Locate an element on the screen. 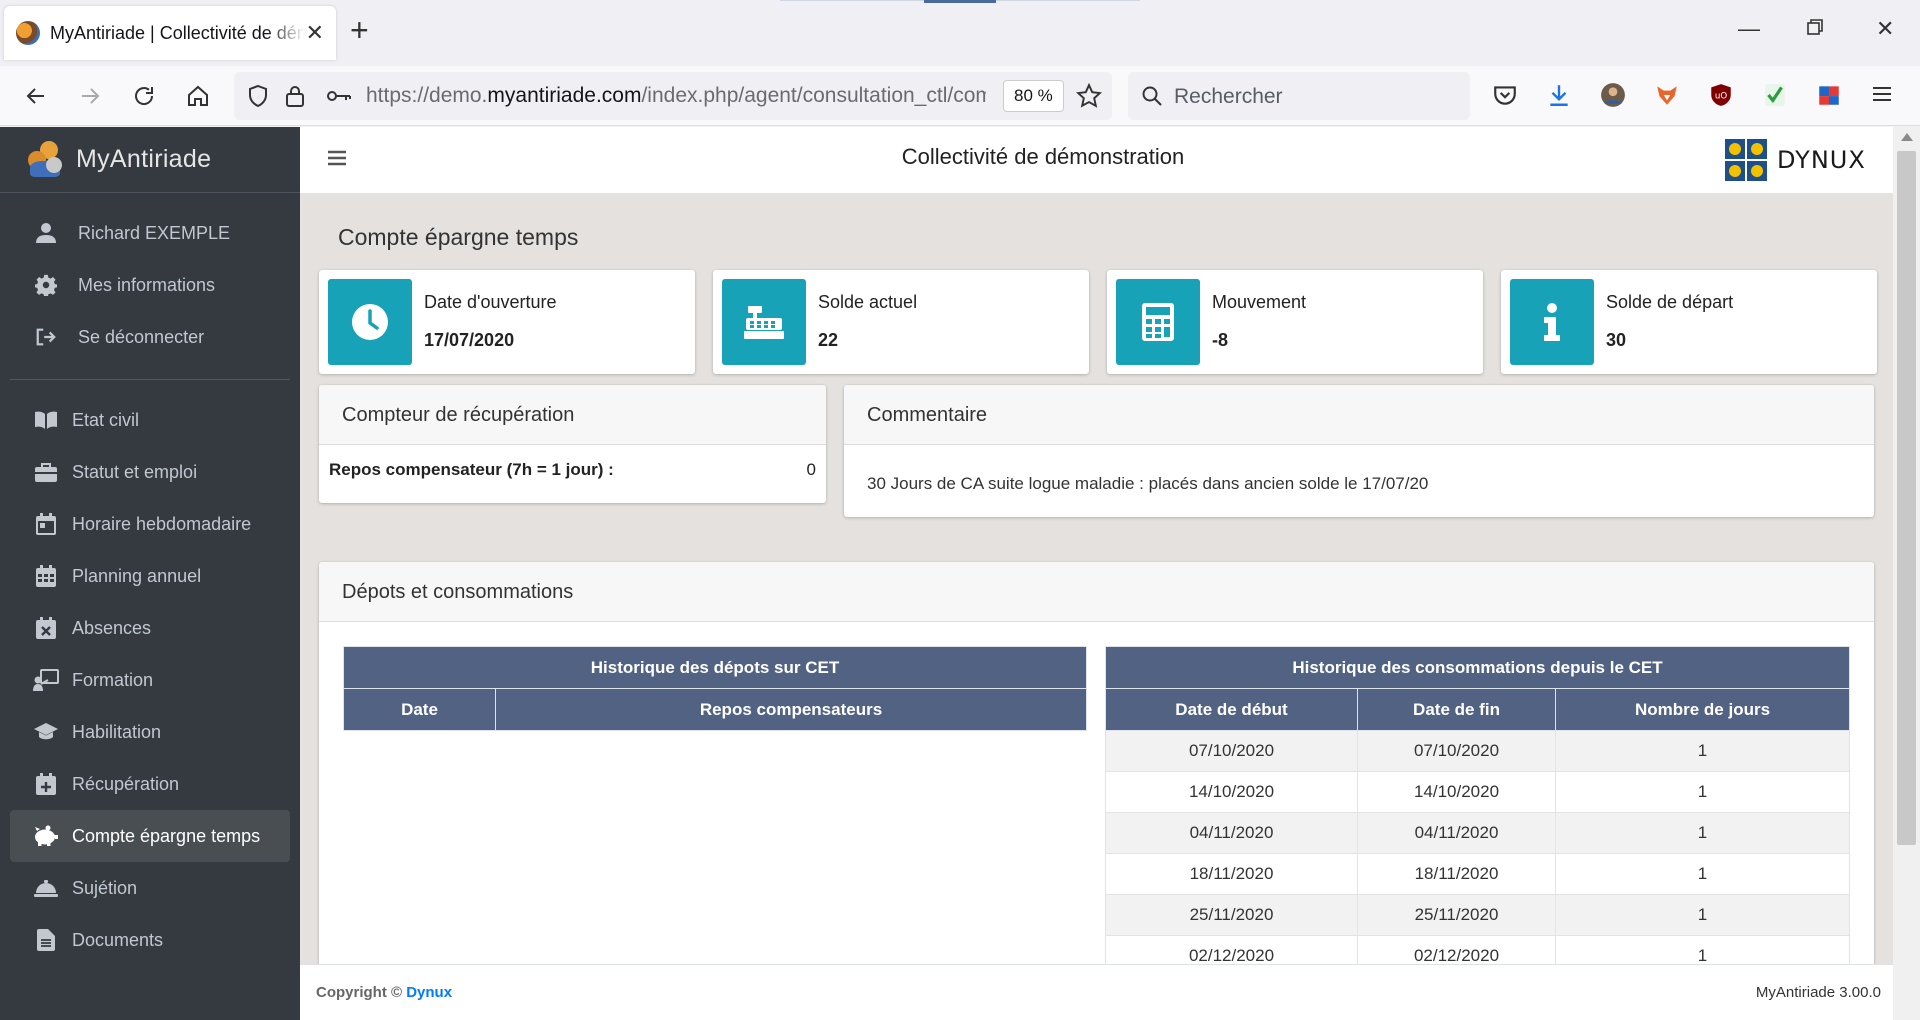 The height and width of the screenshot is (1020, 1920). tab-strip-indicator is located at coordinates (960, 1).